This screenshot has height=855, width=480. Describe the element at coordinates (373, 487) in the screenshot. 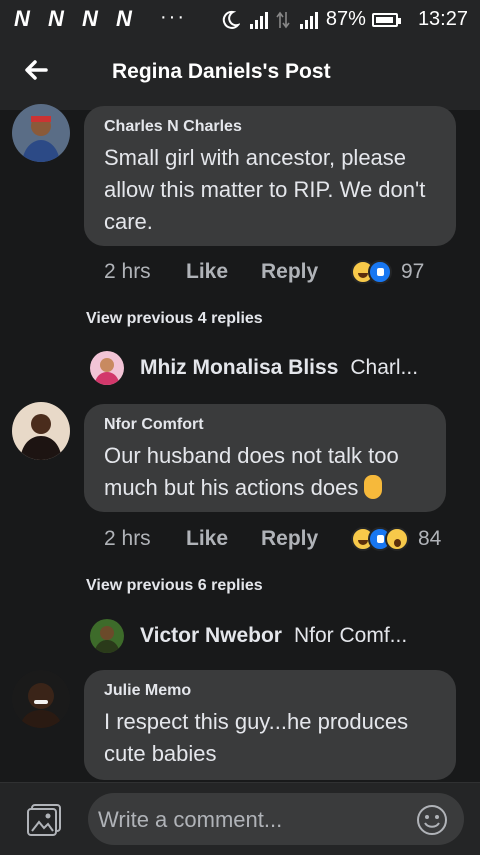

I see `ok-hand-emoji-icon` at that location.